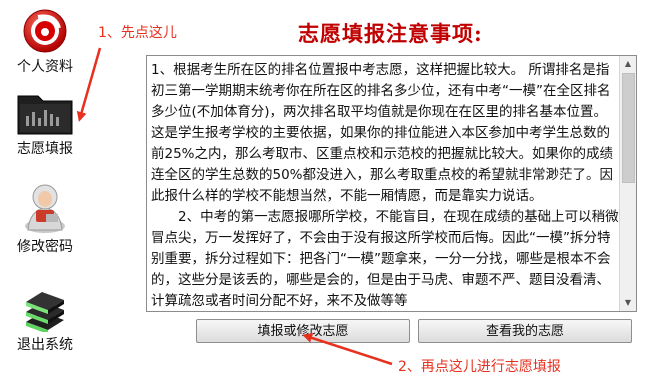 Image resolution: width=668 pixels, height=391 pixels. I want to click on sidebar-item-label: 志愿填报, so click(45, 149).